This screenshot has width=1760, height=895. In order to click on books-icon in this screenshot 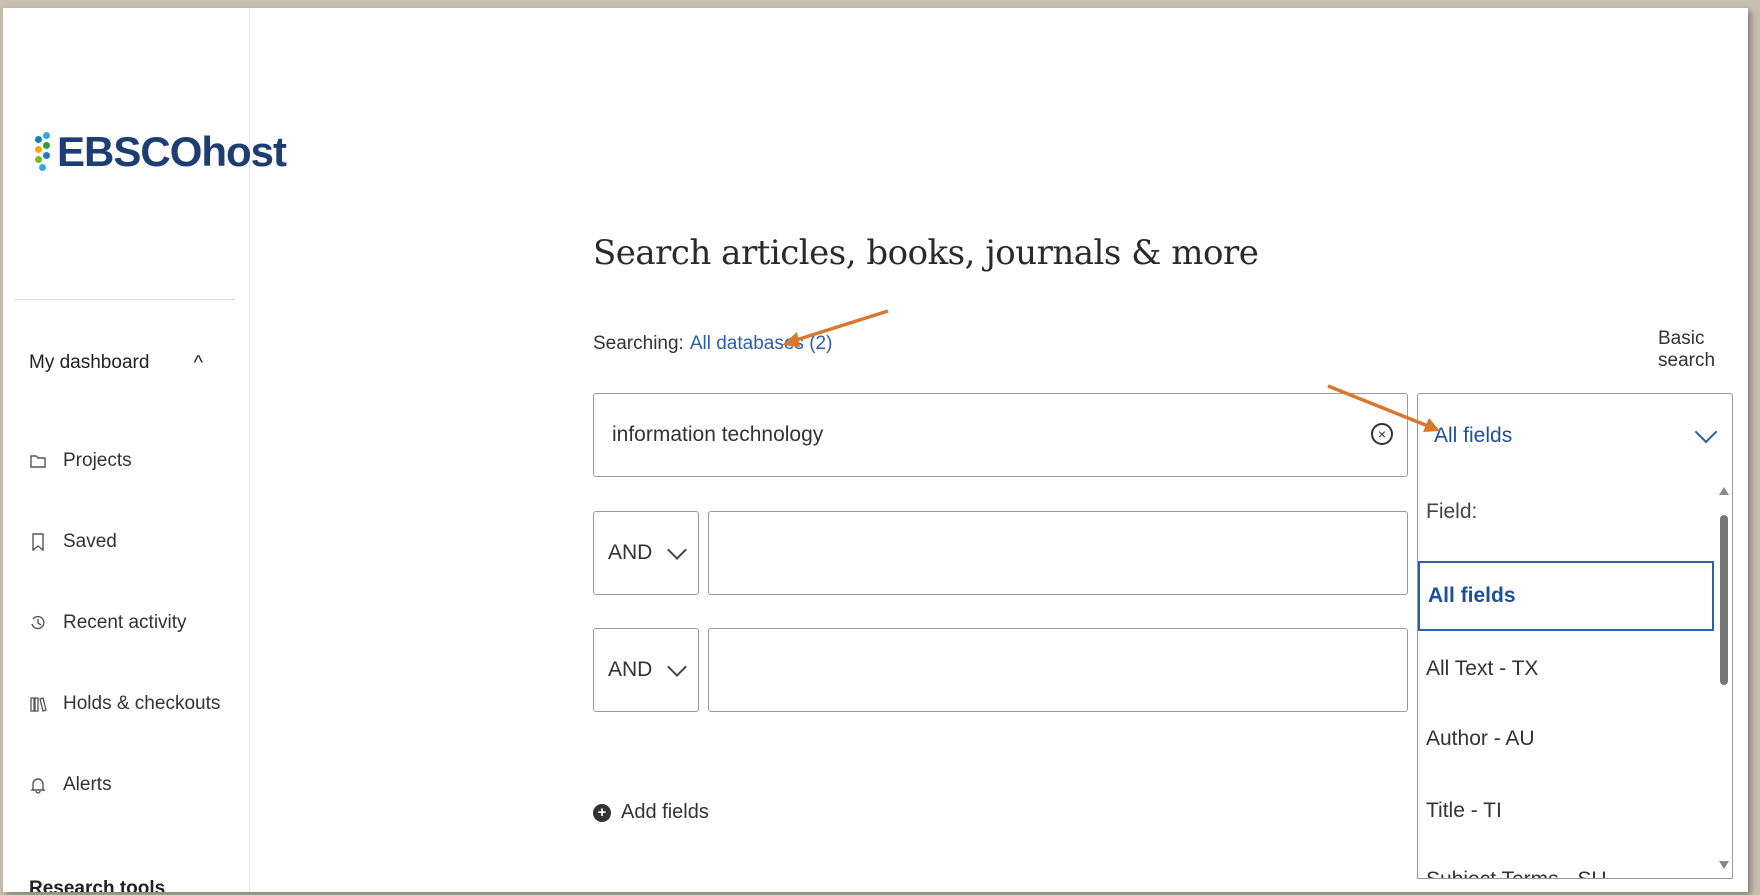, I will do `click(38, 704)`.